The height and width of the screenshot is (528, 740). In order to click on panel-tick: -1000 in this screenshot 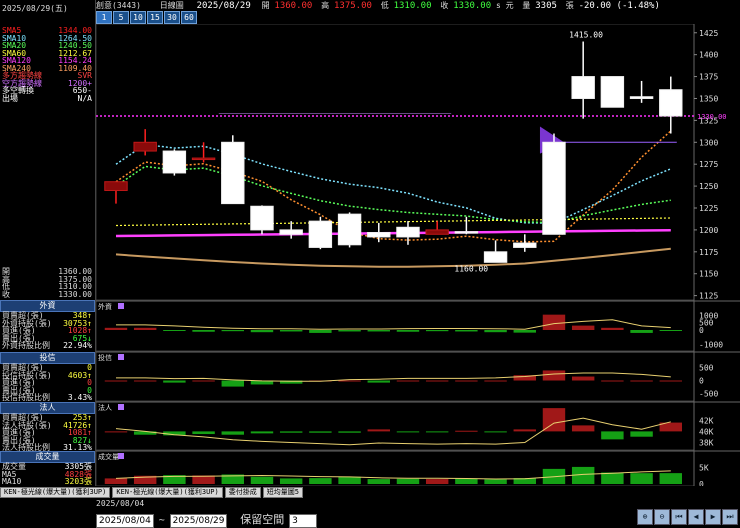, I will do `click(711, 345)`.